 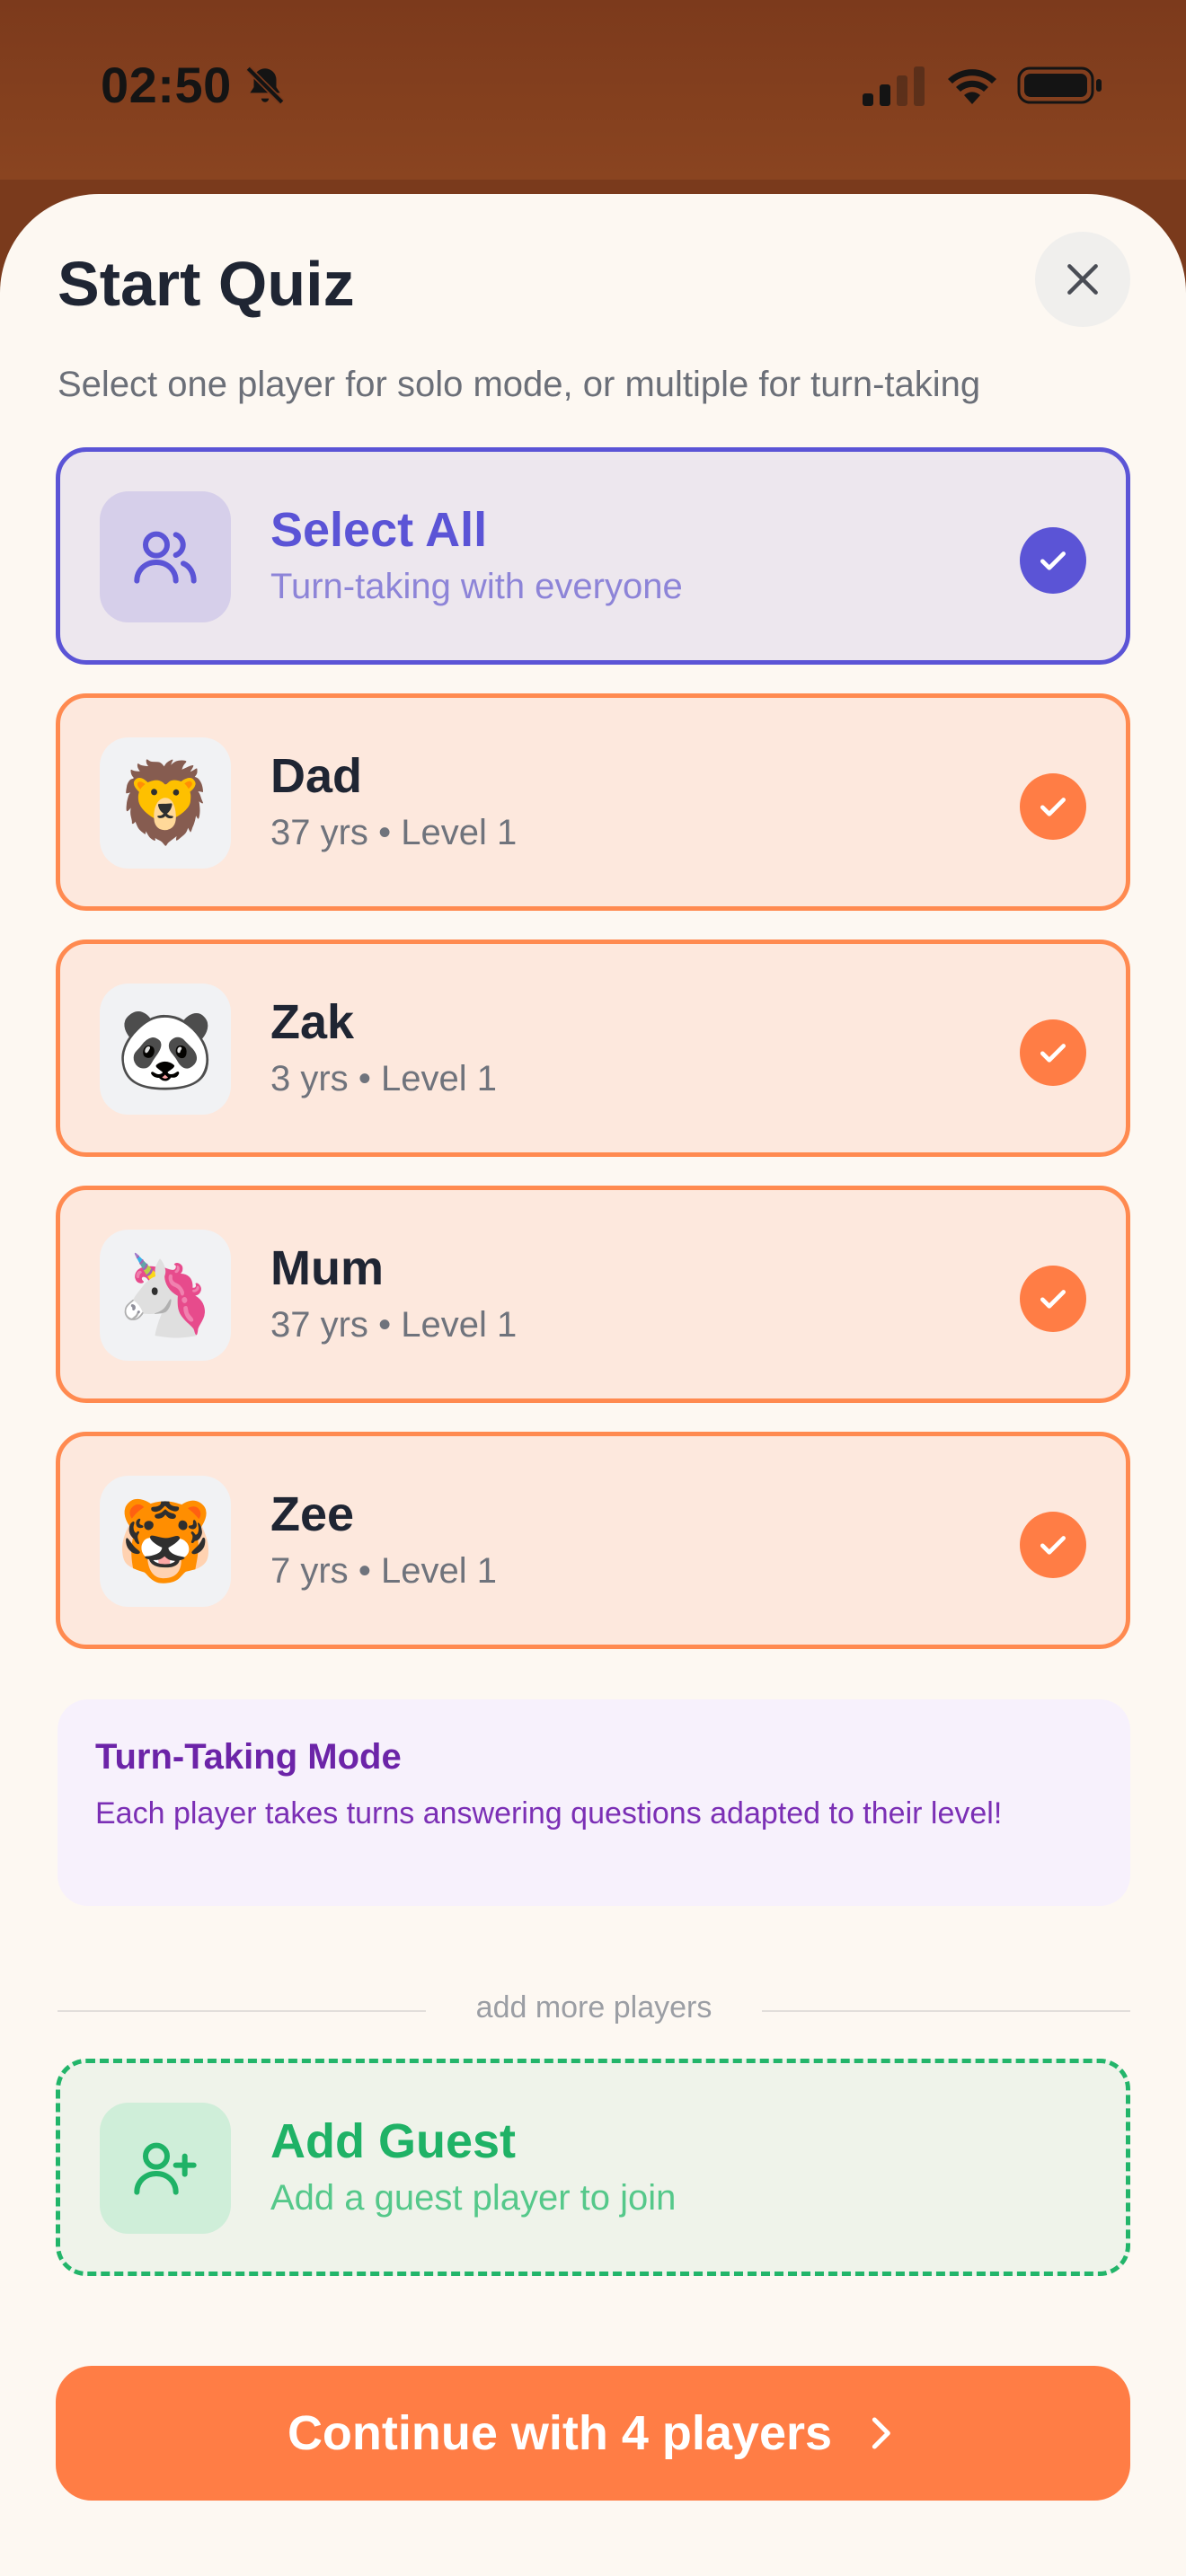 I want to click on close-button, so click(x=1082, y=279).